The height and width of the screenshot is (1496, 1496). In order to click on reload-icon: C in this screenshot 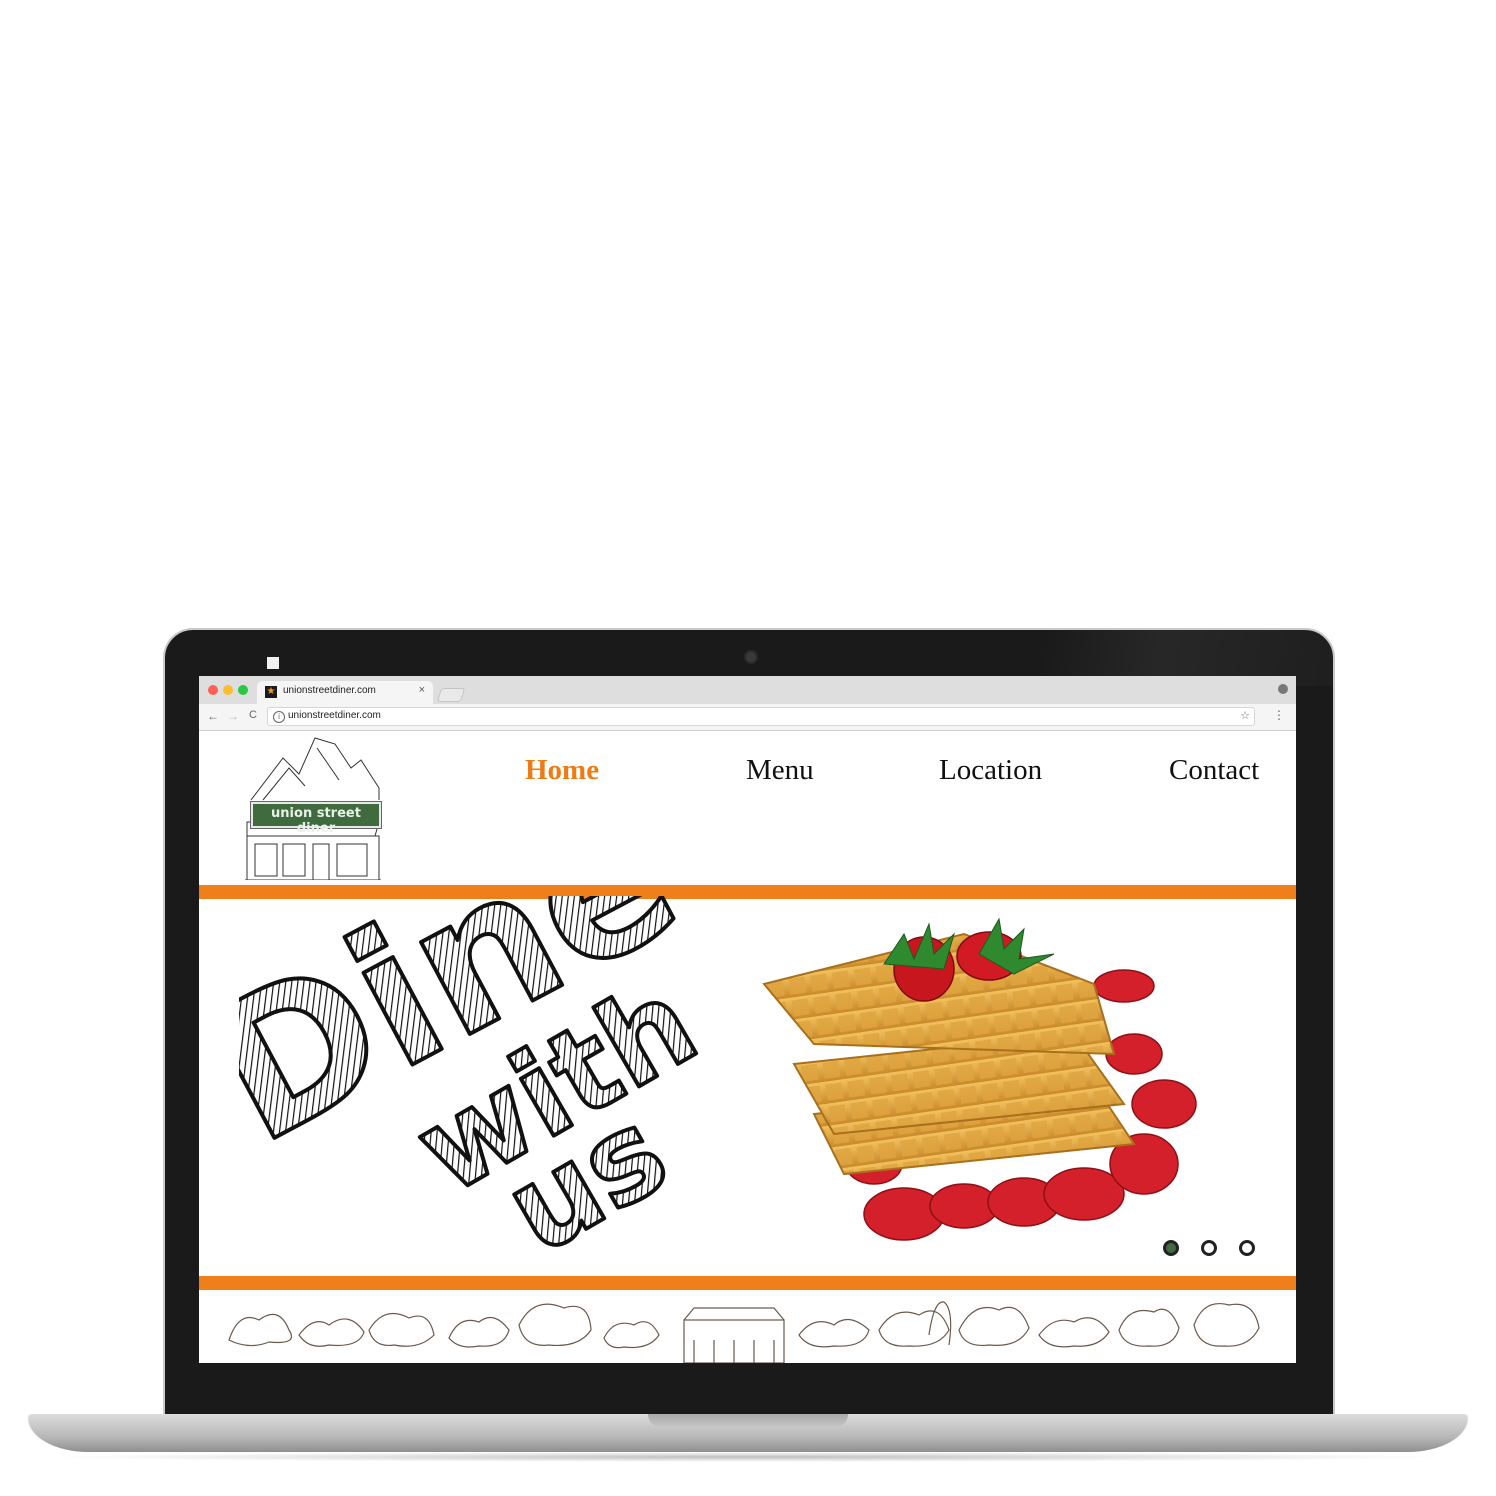, I will do `click(253, 715)`.